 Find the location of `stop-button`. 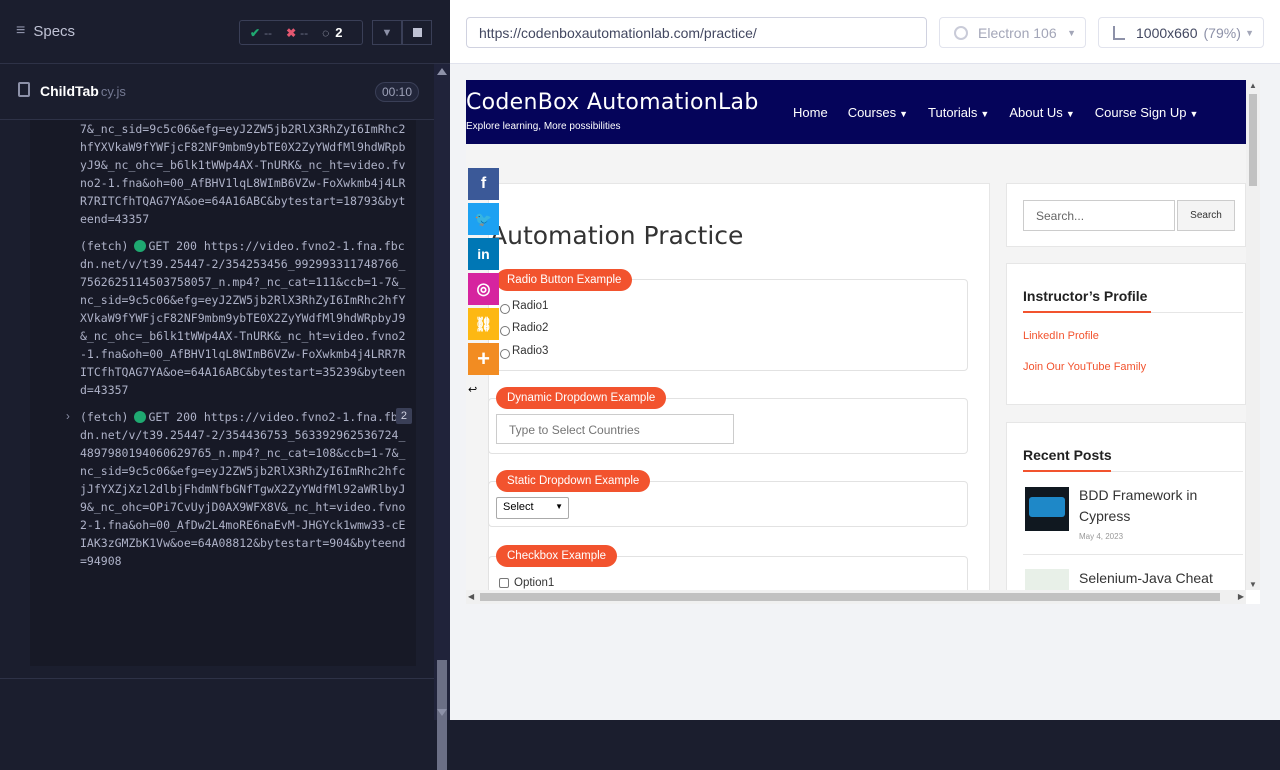

stop-button is located at coordinates (417, 32).